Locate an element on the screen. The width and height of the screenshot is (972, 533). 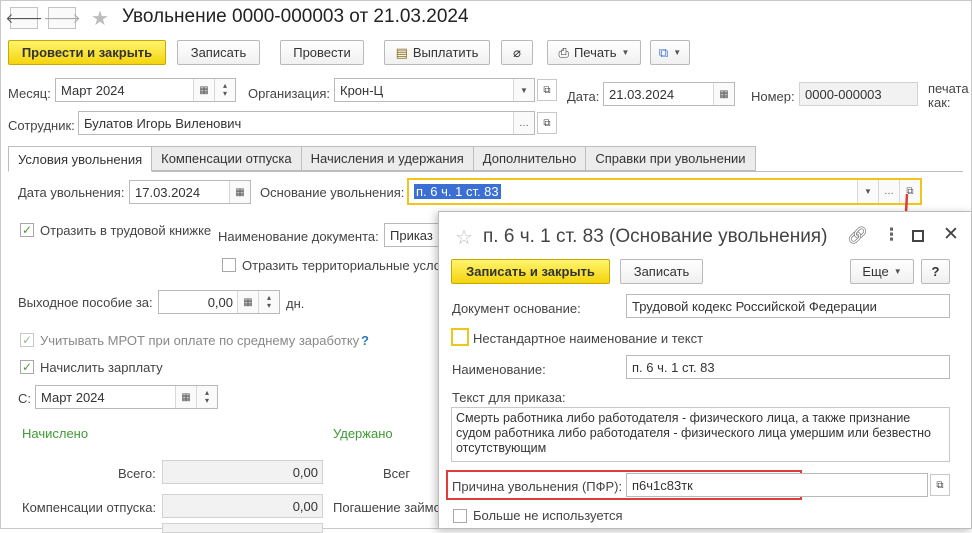
generate-icon: ⧉ is located at coordinates (663, 52).